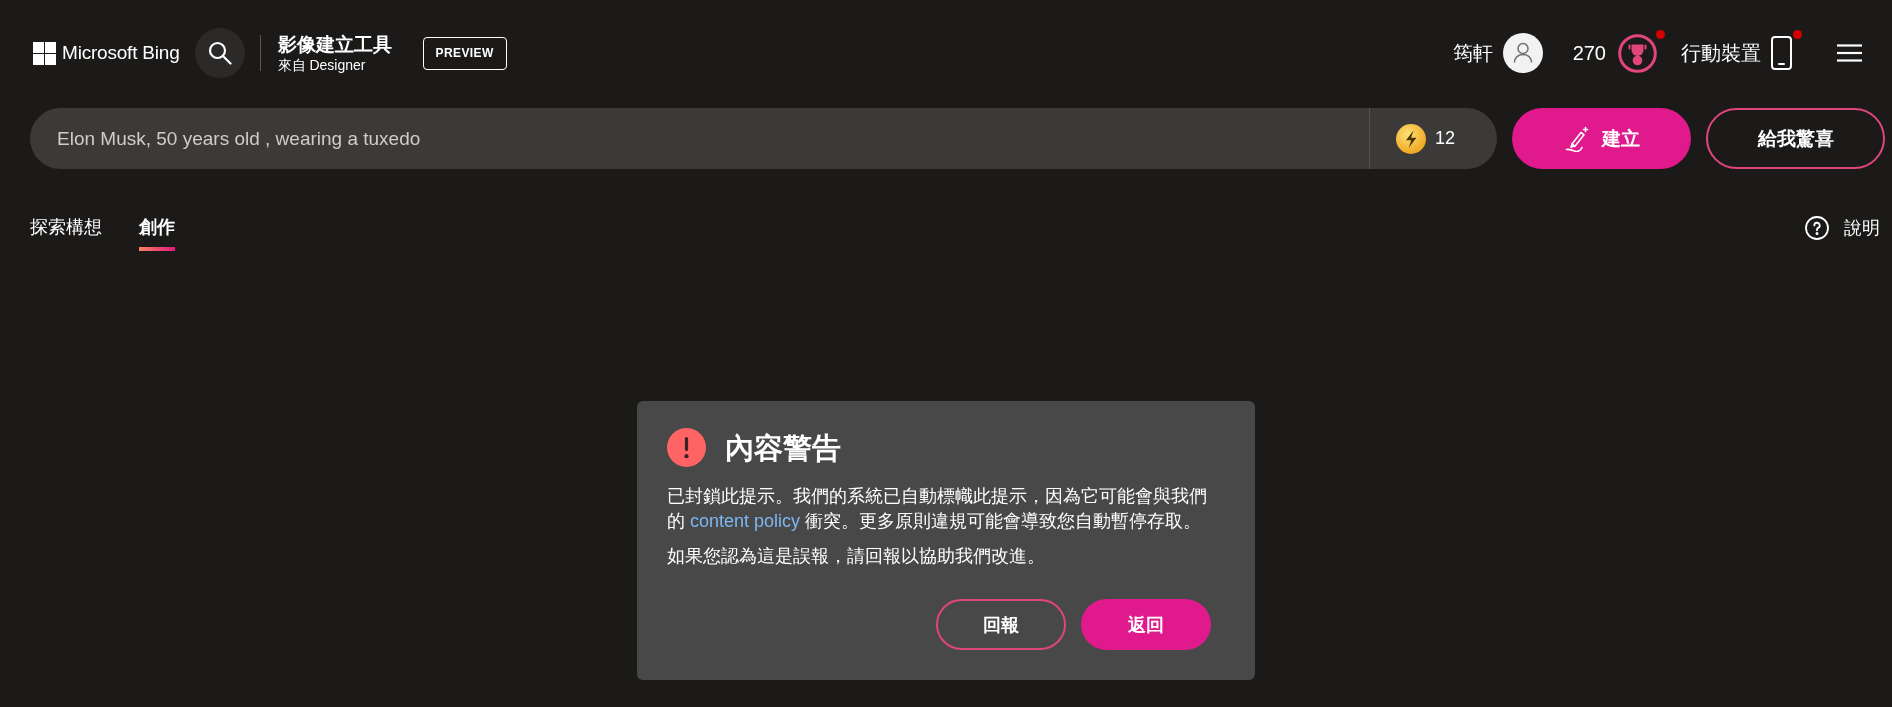 This screenshot has height=707, width=1892. I want to click on tab: 探索構想, so click(66, 233).